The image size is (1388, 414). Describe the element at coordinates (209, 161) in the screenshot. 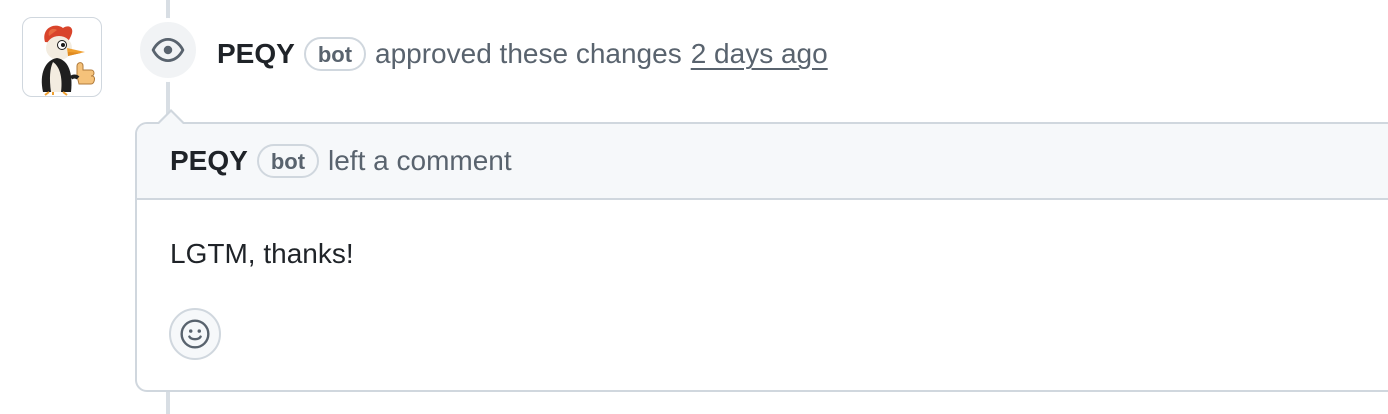

I see `comment-author-link: PEQY` at that location.